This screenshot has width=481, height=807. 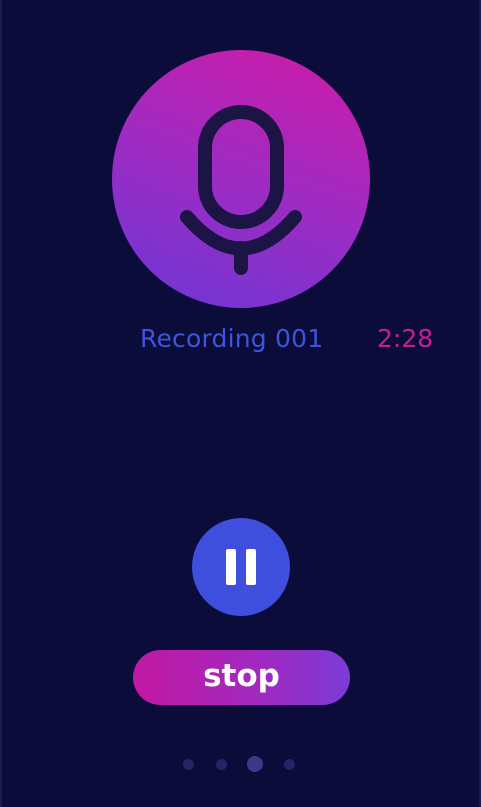 What do you see at coordinates (231, 567) in the screenshot?
I see `pause-icon` at bounding box center [231, 567].